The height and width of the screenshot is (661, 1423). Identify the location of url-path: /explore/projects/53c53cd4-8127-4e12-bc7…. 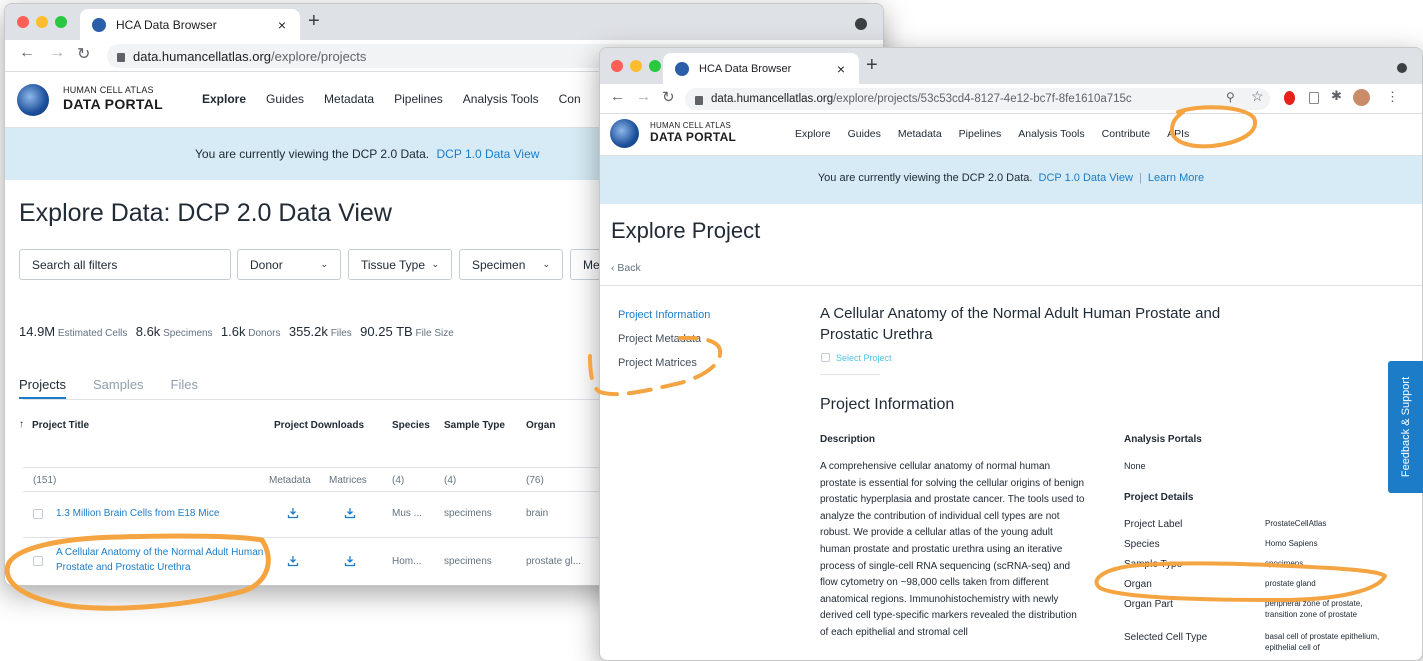
(982, 99).